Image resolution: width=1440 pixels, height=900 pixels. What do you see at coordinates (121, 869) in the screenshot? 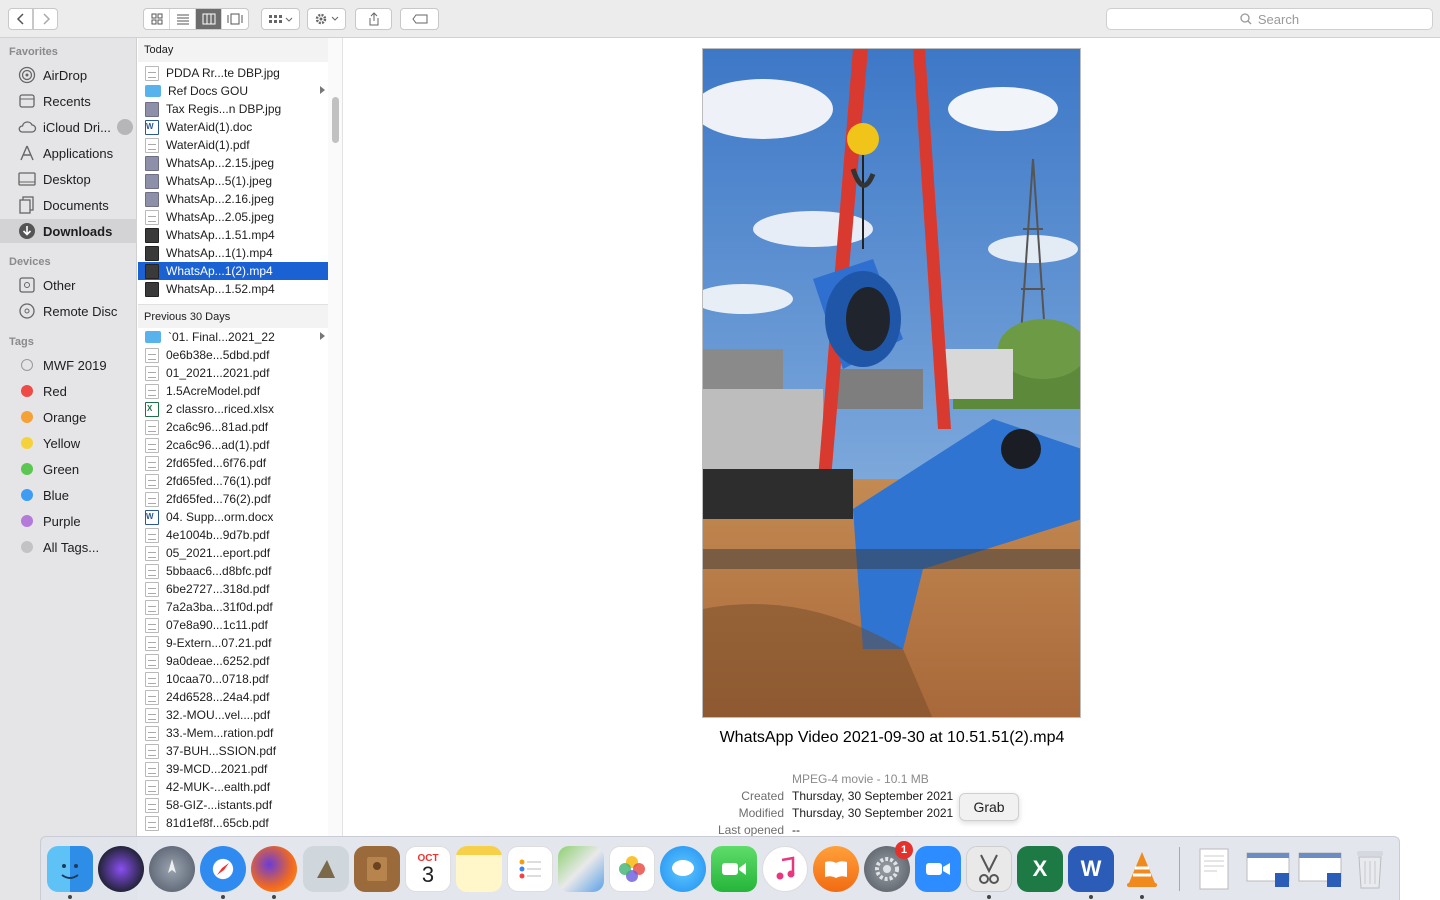
I see `siri-icon` at bounding box center [121, 869].